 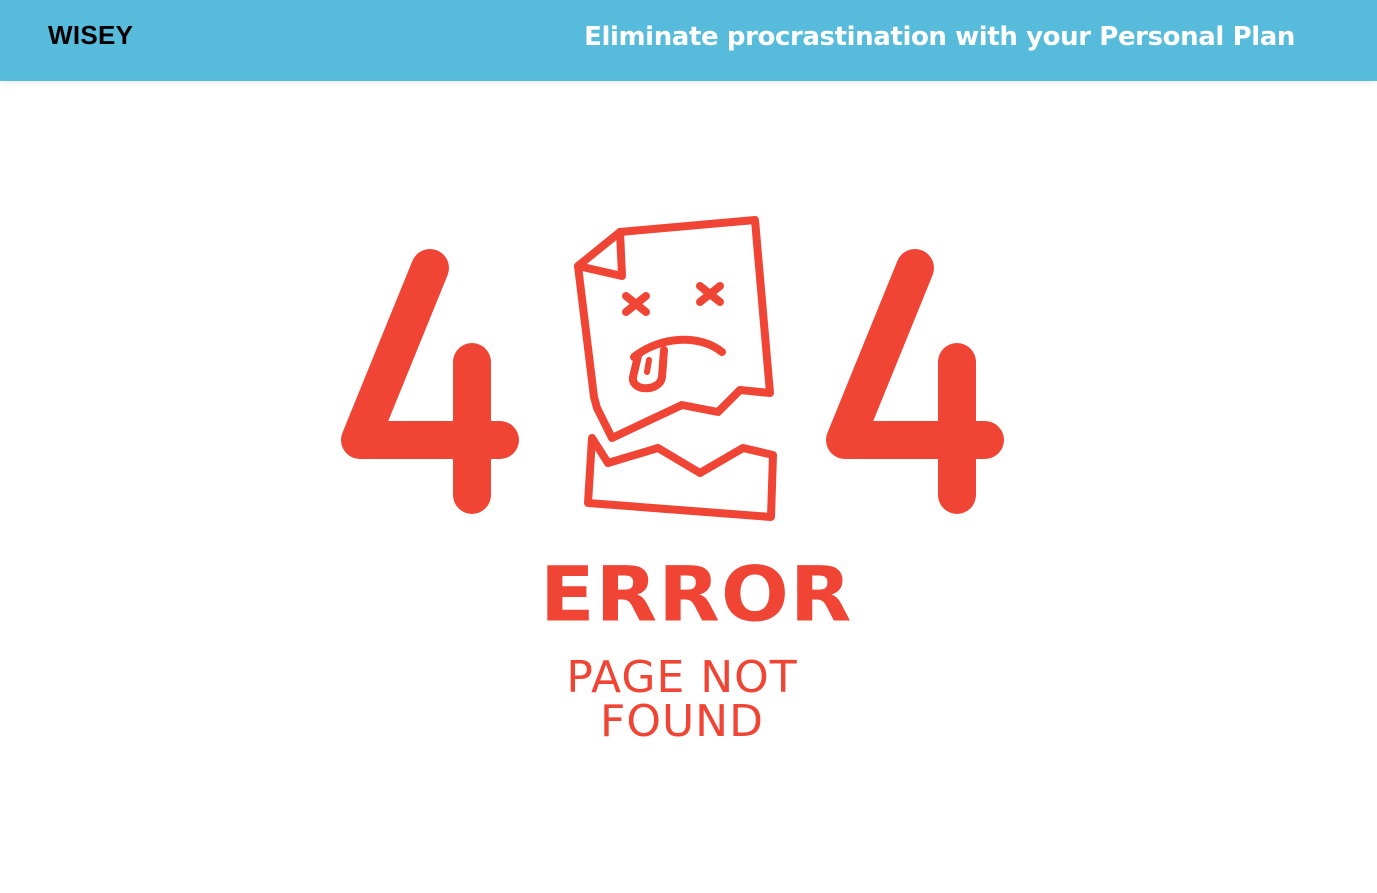 I want to click on error-subtitle: PAGE NOT FOUND, so click(x=682, y=699).